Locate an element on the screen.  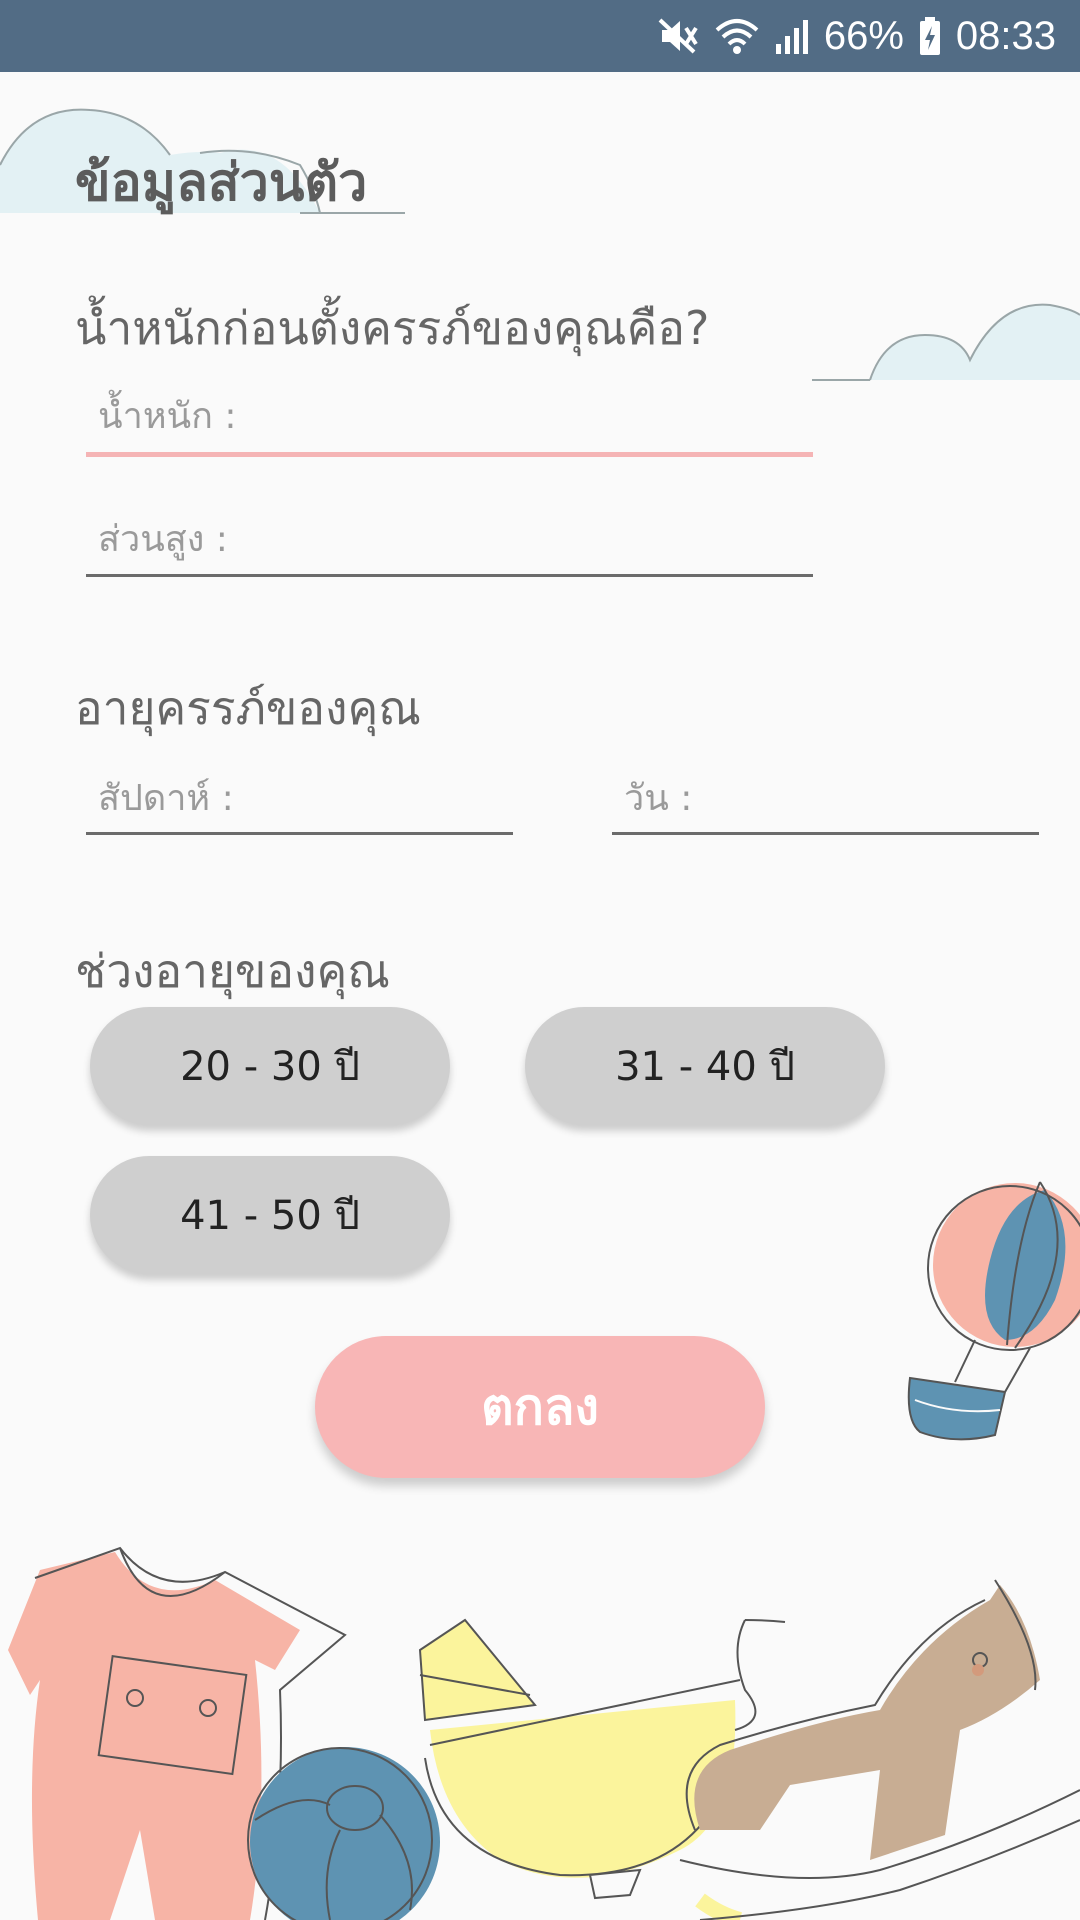
days-input is located at coordinates (825, 798).